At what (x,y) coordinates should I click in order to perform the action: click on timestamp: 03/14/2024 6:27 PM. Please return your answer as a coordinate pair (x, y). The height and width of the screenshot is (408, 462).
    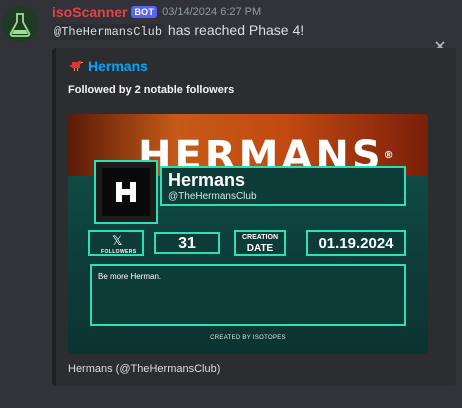
    Looking at the image, I should click on (212, 12).